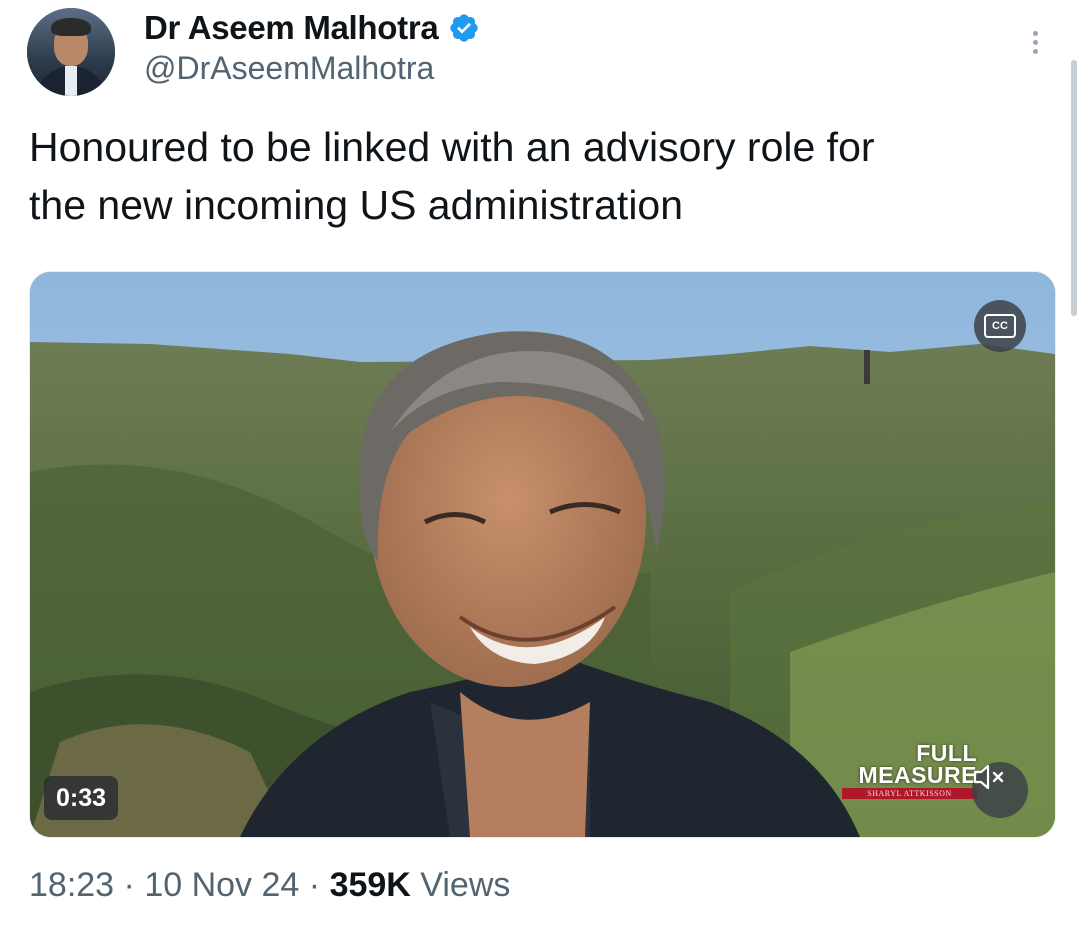  What do you see at coordinates (909, 770) in the screenshot?
I see `full-measure-logo: FULL MEASURE SHARYL ATTKISSON` at bounding box center [909, 770].